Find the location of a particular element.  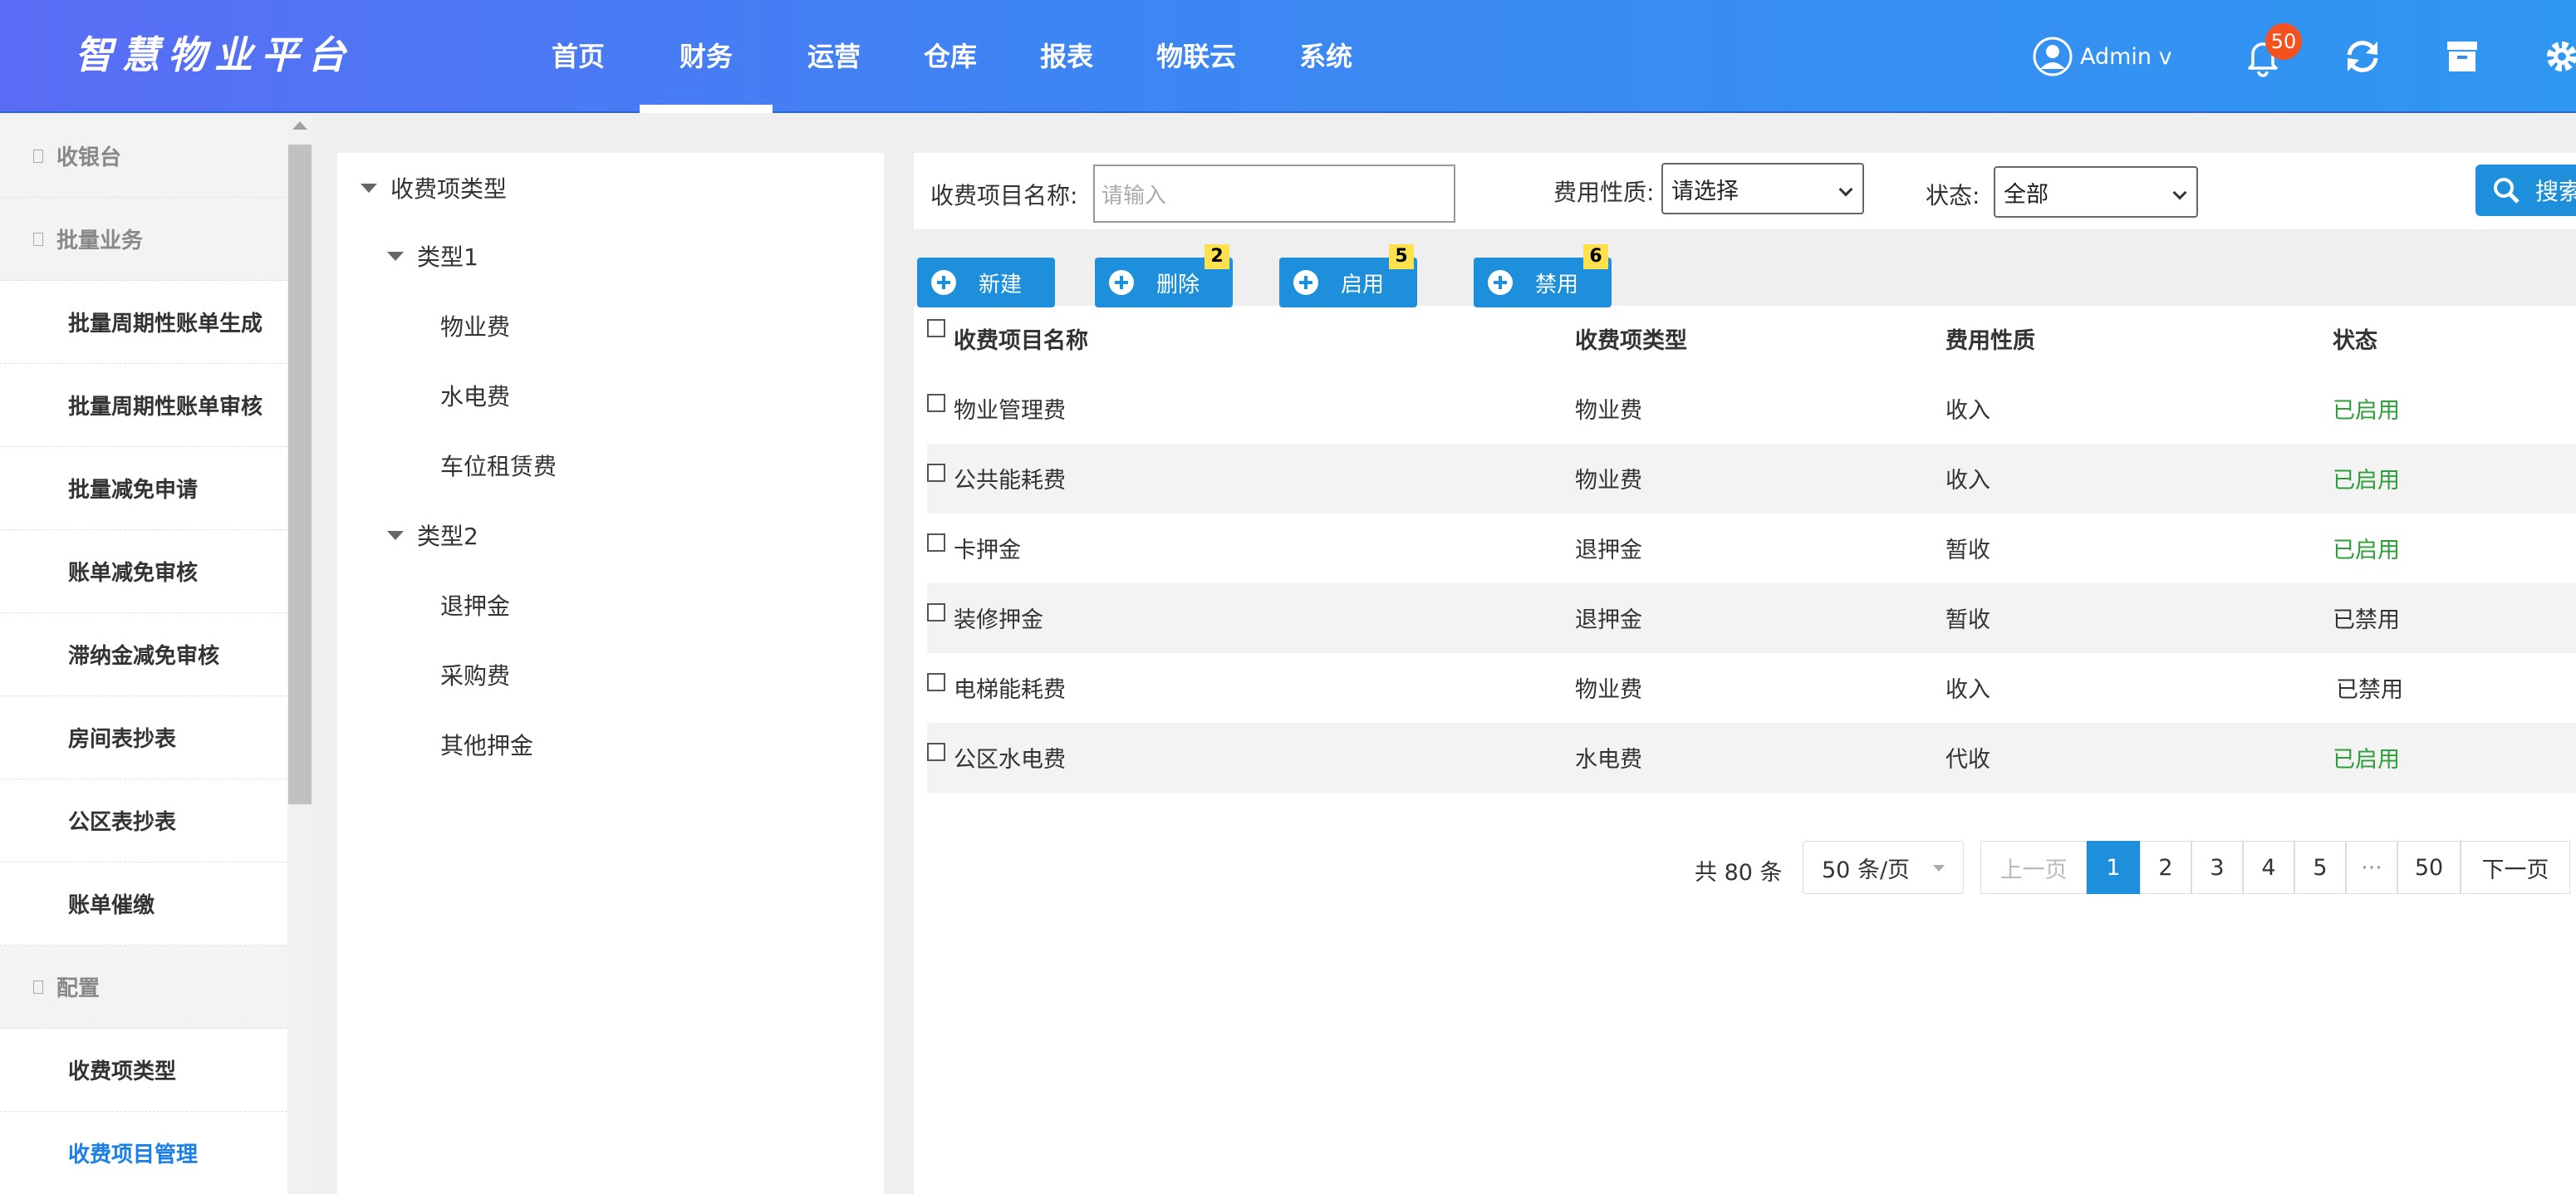

sidebar-item-public-meter: 公区表抄表 is located at coordinates (143, 820).